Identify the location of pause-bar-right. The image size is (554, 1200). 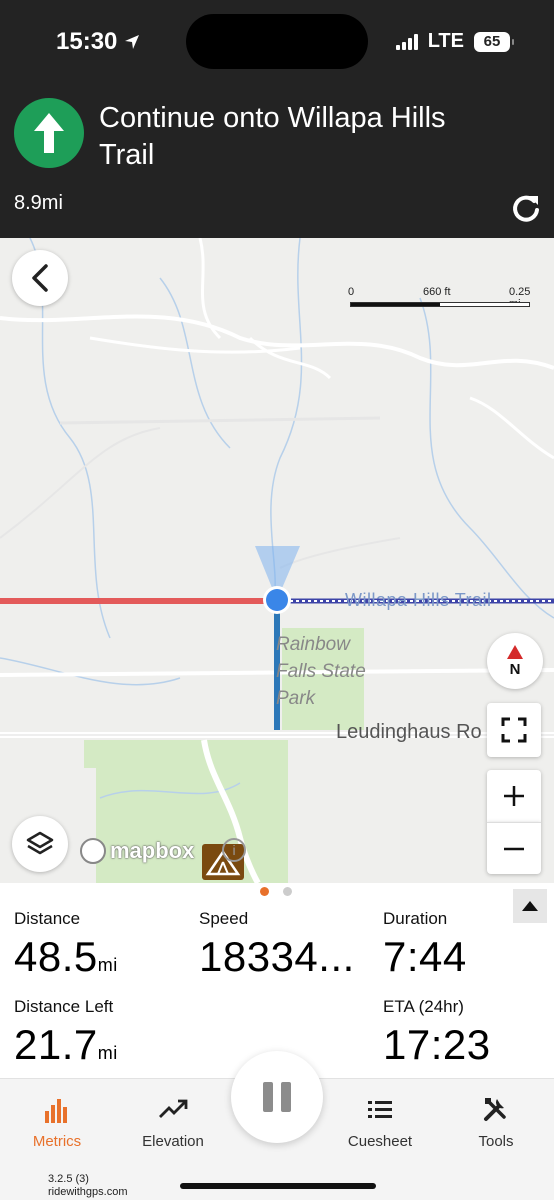
(286, 1097).